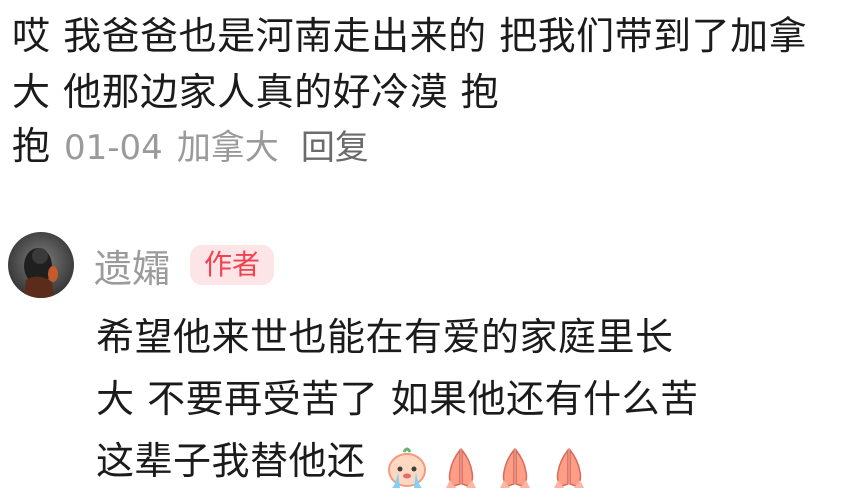 The height and width of the screenshot is (499, 851). Describe the element at coordinates (31, 146) in the screenshot. I see `comment-text-tail: 抱` at that location.